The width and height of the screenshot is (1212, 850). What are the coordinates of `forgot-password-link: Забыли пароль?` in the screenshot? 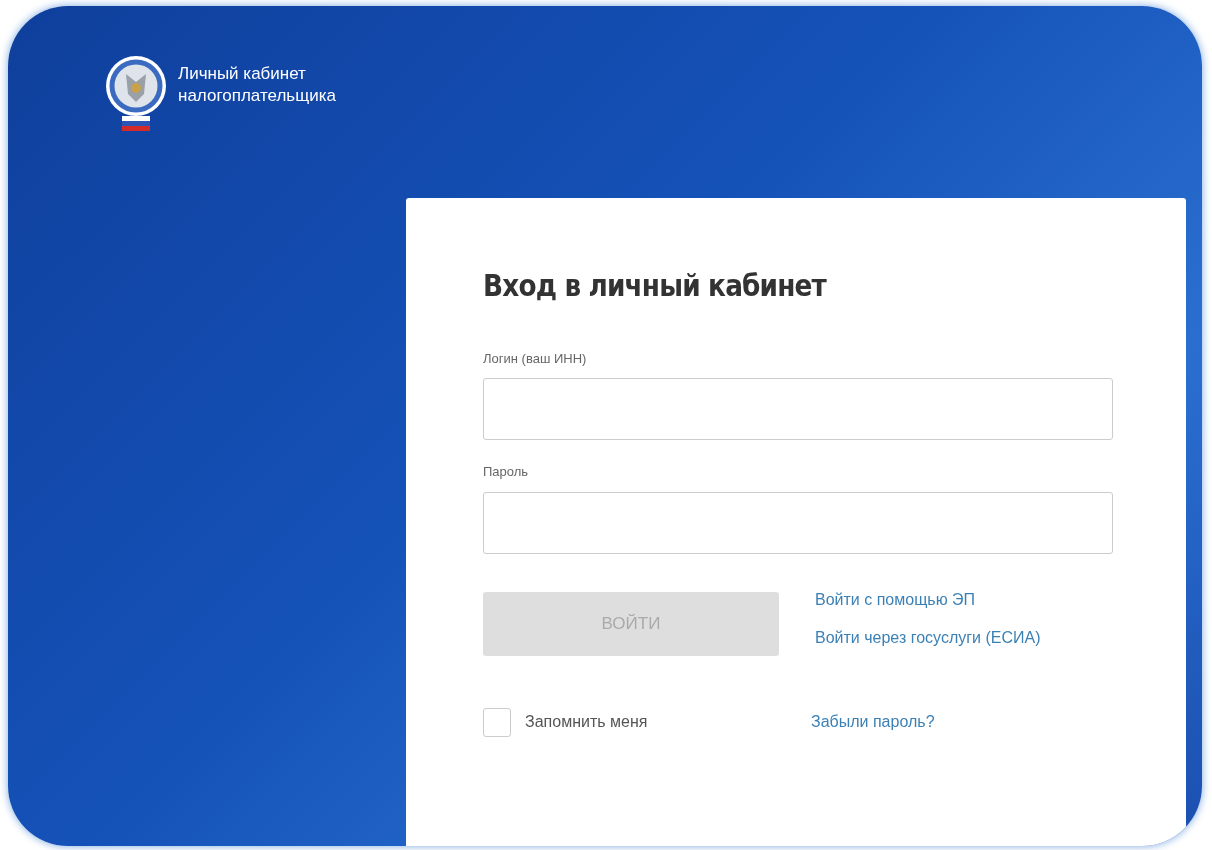 It's located at (873, 722).